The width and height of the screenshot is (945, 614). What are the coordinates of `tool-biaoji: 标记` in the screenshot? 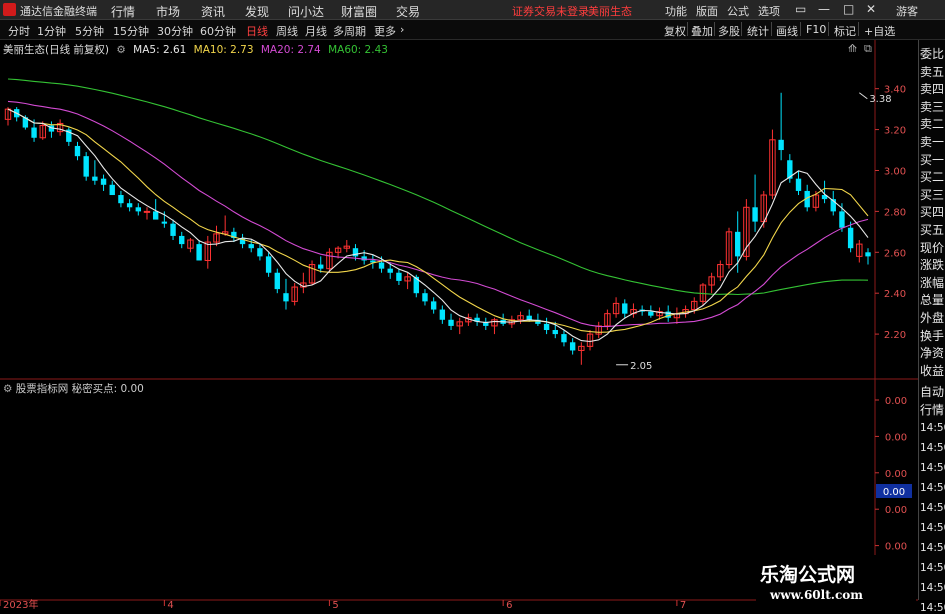 It's located at (845, 31).